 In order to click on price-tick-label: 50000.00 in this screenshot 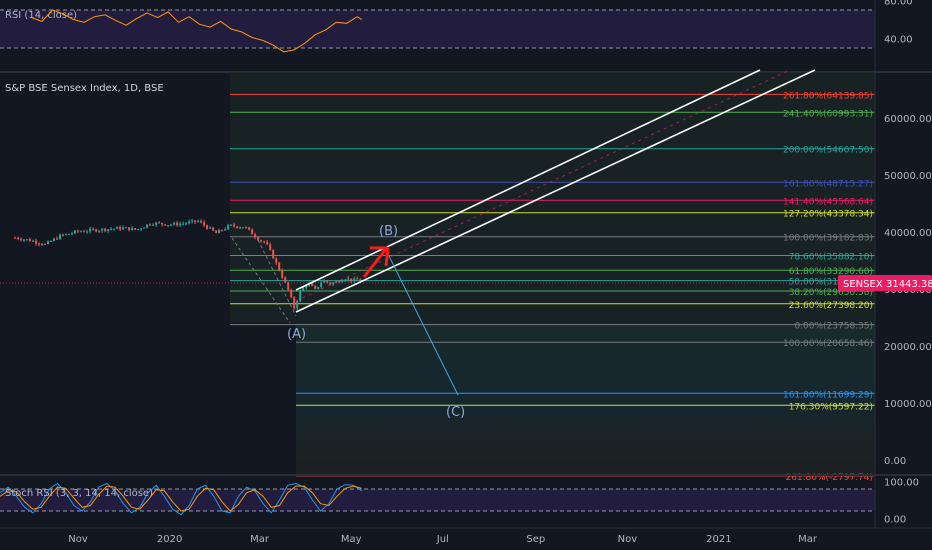, I will do `click(908, 176)`.